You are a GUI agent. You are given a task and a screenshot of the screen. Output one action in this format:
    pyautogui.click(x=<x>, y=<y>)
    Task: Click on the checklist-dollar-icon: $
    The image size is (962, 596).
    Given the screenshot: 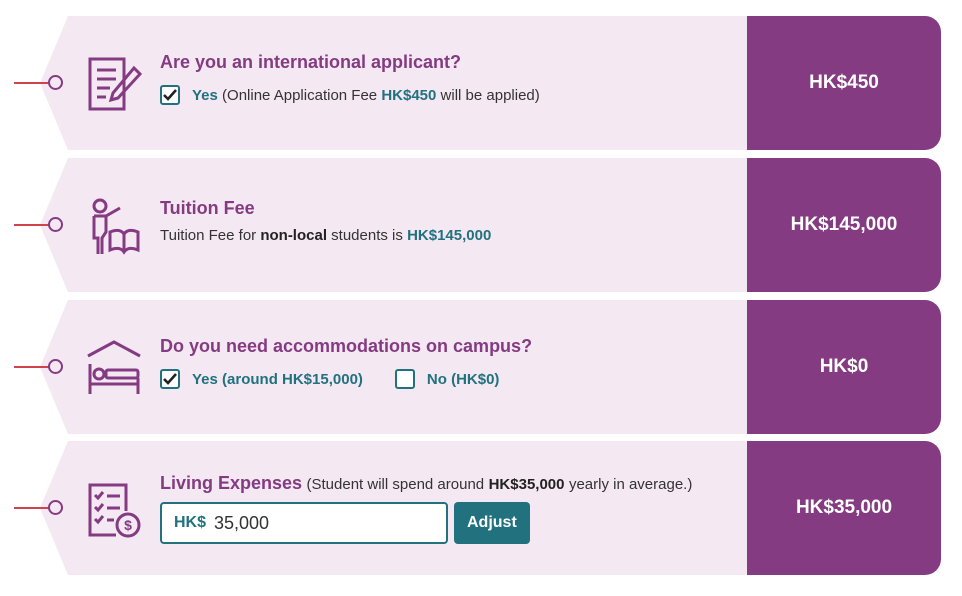 What is the action you would take?
    pyautogui.click(x=114, y=511)
    